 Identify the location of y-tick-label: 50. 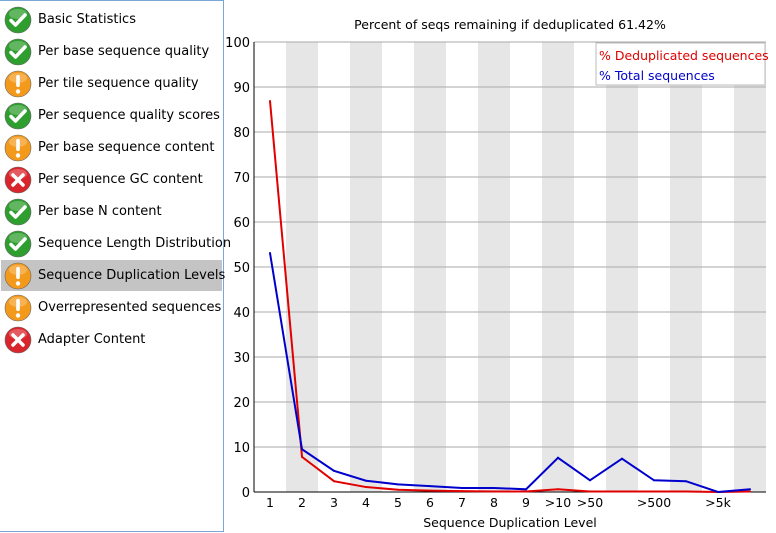
(241, 268).